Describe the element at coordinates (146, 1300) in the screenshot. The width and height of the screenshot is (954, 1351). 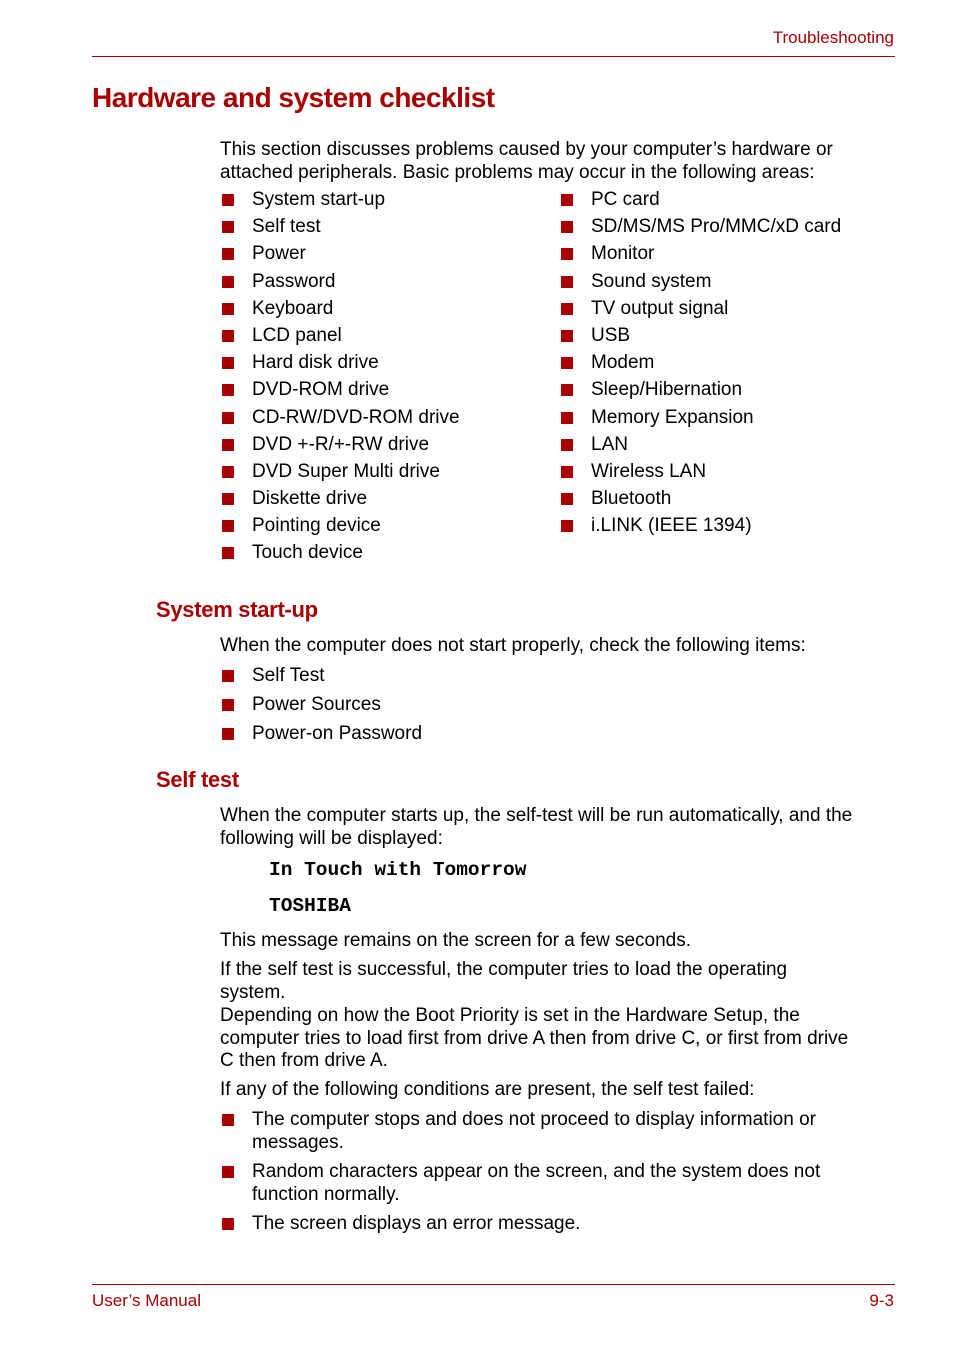
I see `footer-manual-title: User’s Manual` at that location.